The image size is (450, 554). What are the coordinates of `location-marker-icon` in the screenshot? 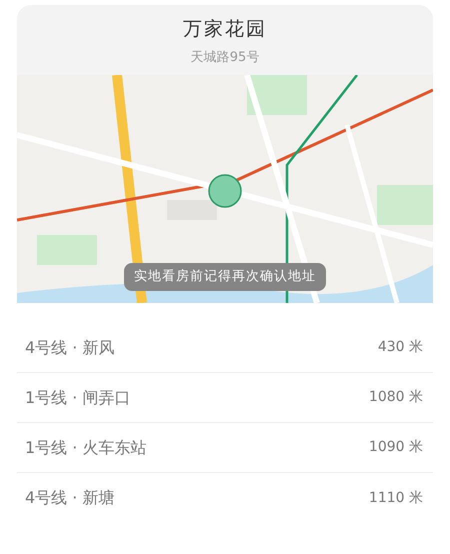 It's located at (225, 191).